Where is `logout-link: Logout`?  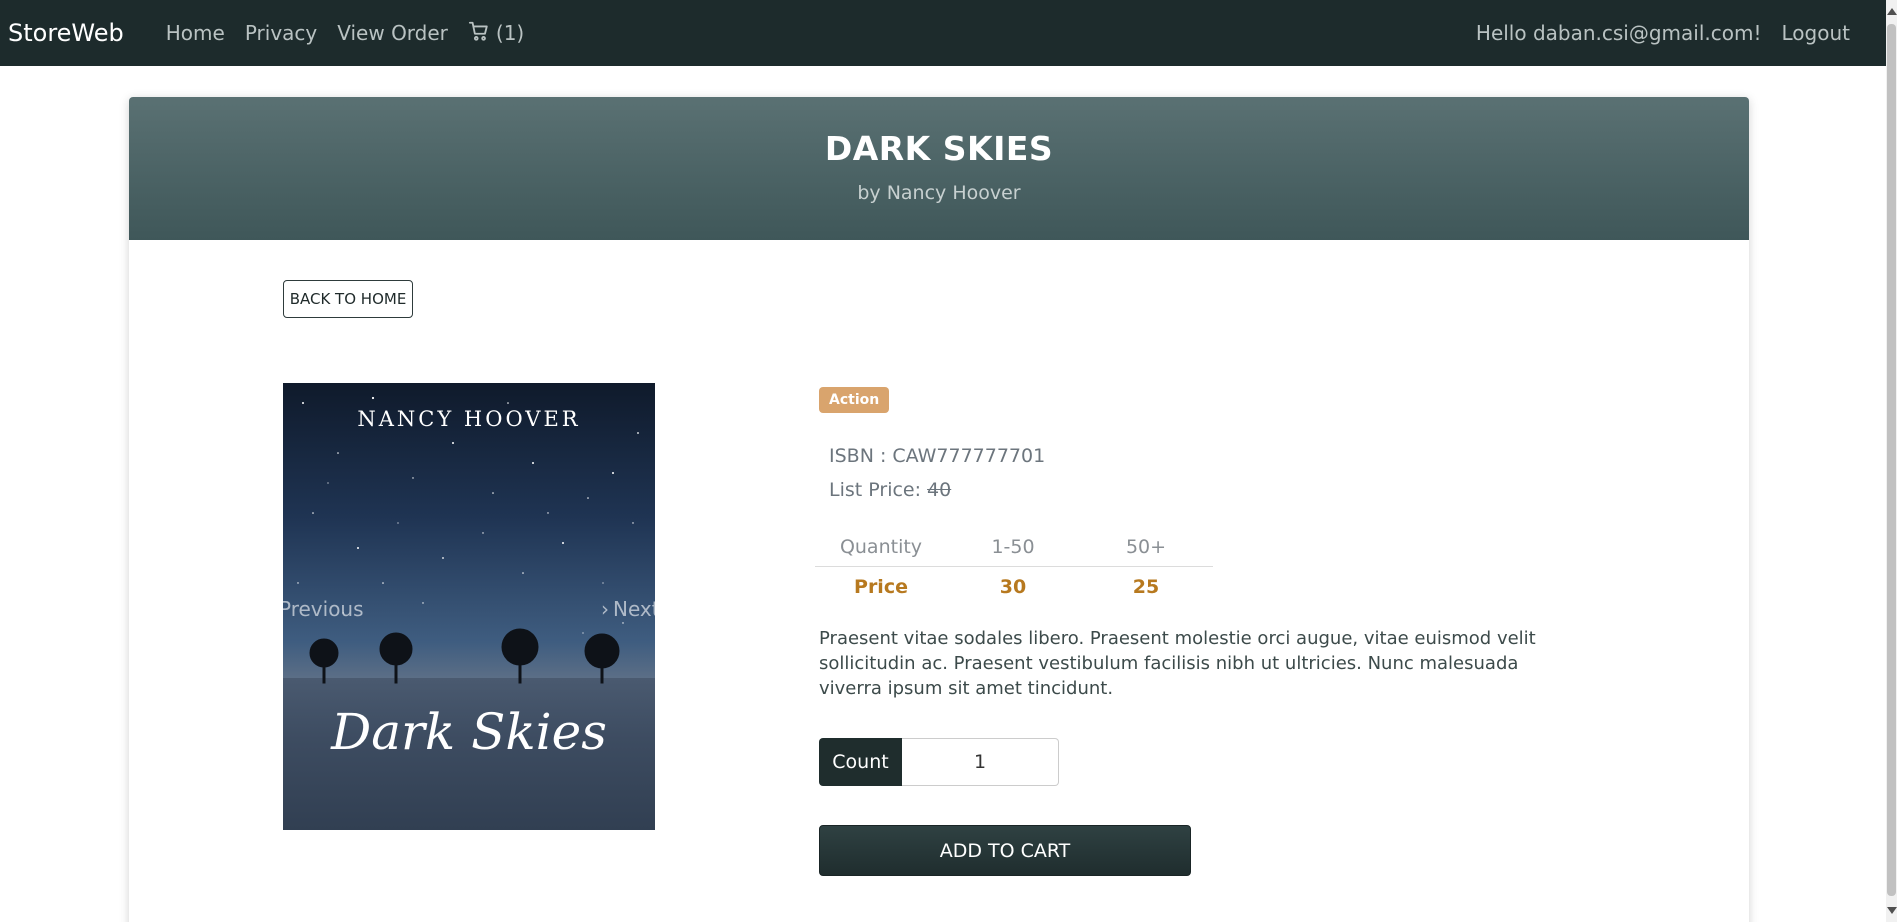 logout-link: Logout is located at coordinates (1816, 33).